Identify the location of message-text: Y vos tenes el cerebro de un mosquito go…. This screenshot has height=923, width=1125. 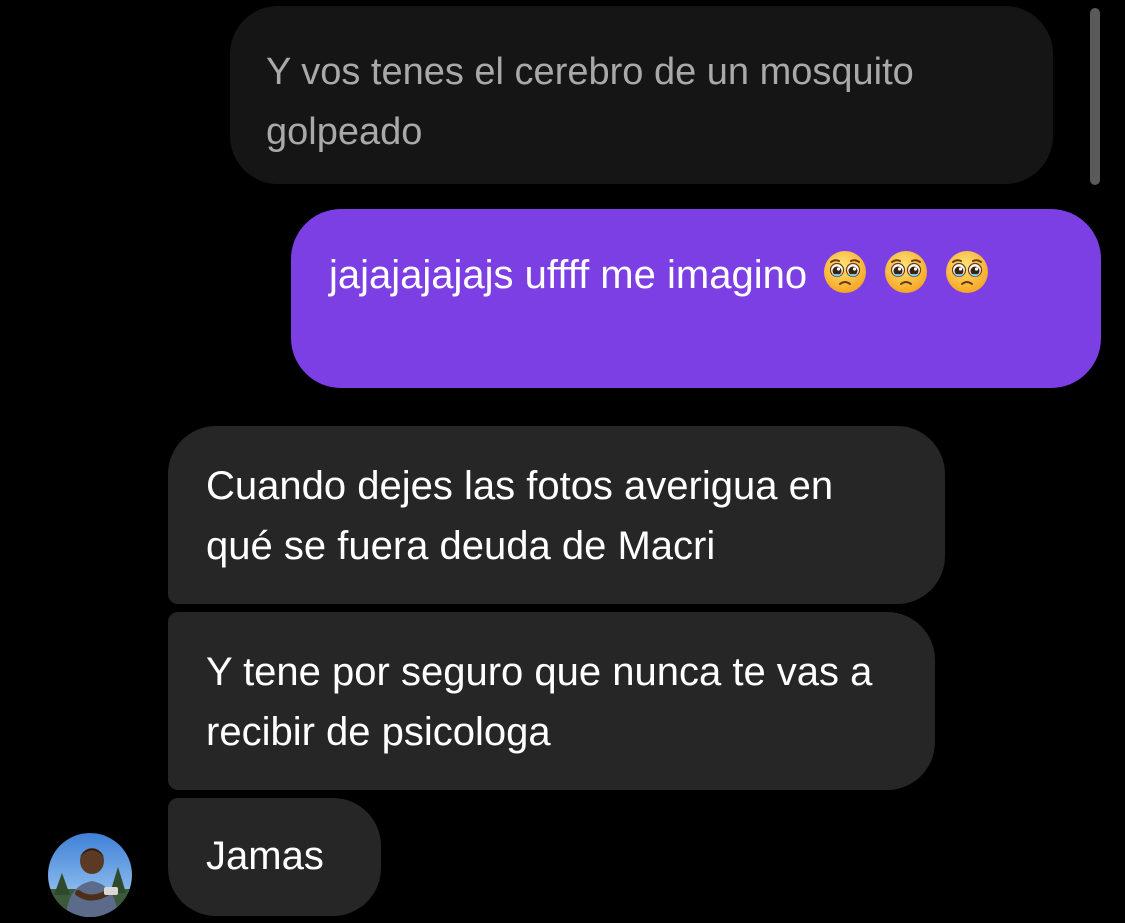
(590, 102).